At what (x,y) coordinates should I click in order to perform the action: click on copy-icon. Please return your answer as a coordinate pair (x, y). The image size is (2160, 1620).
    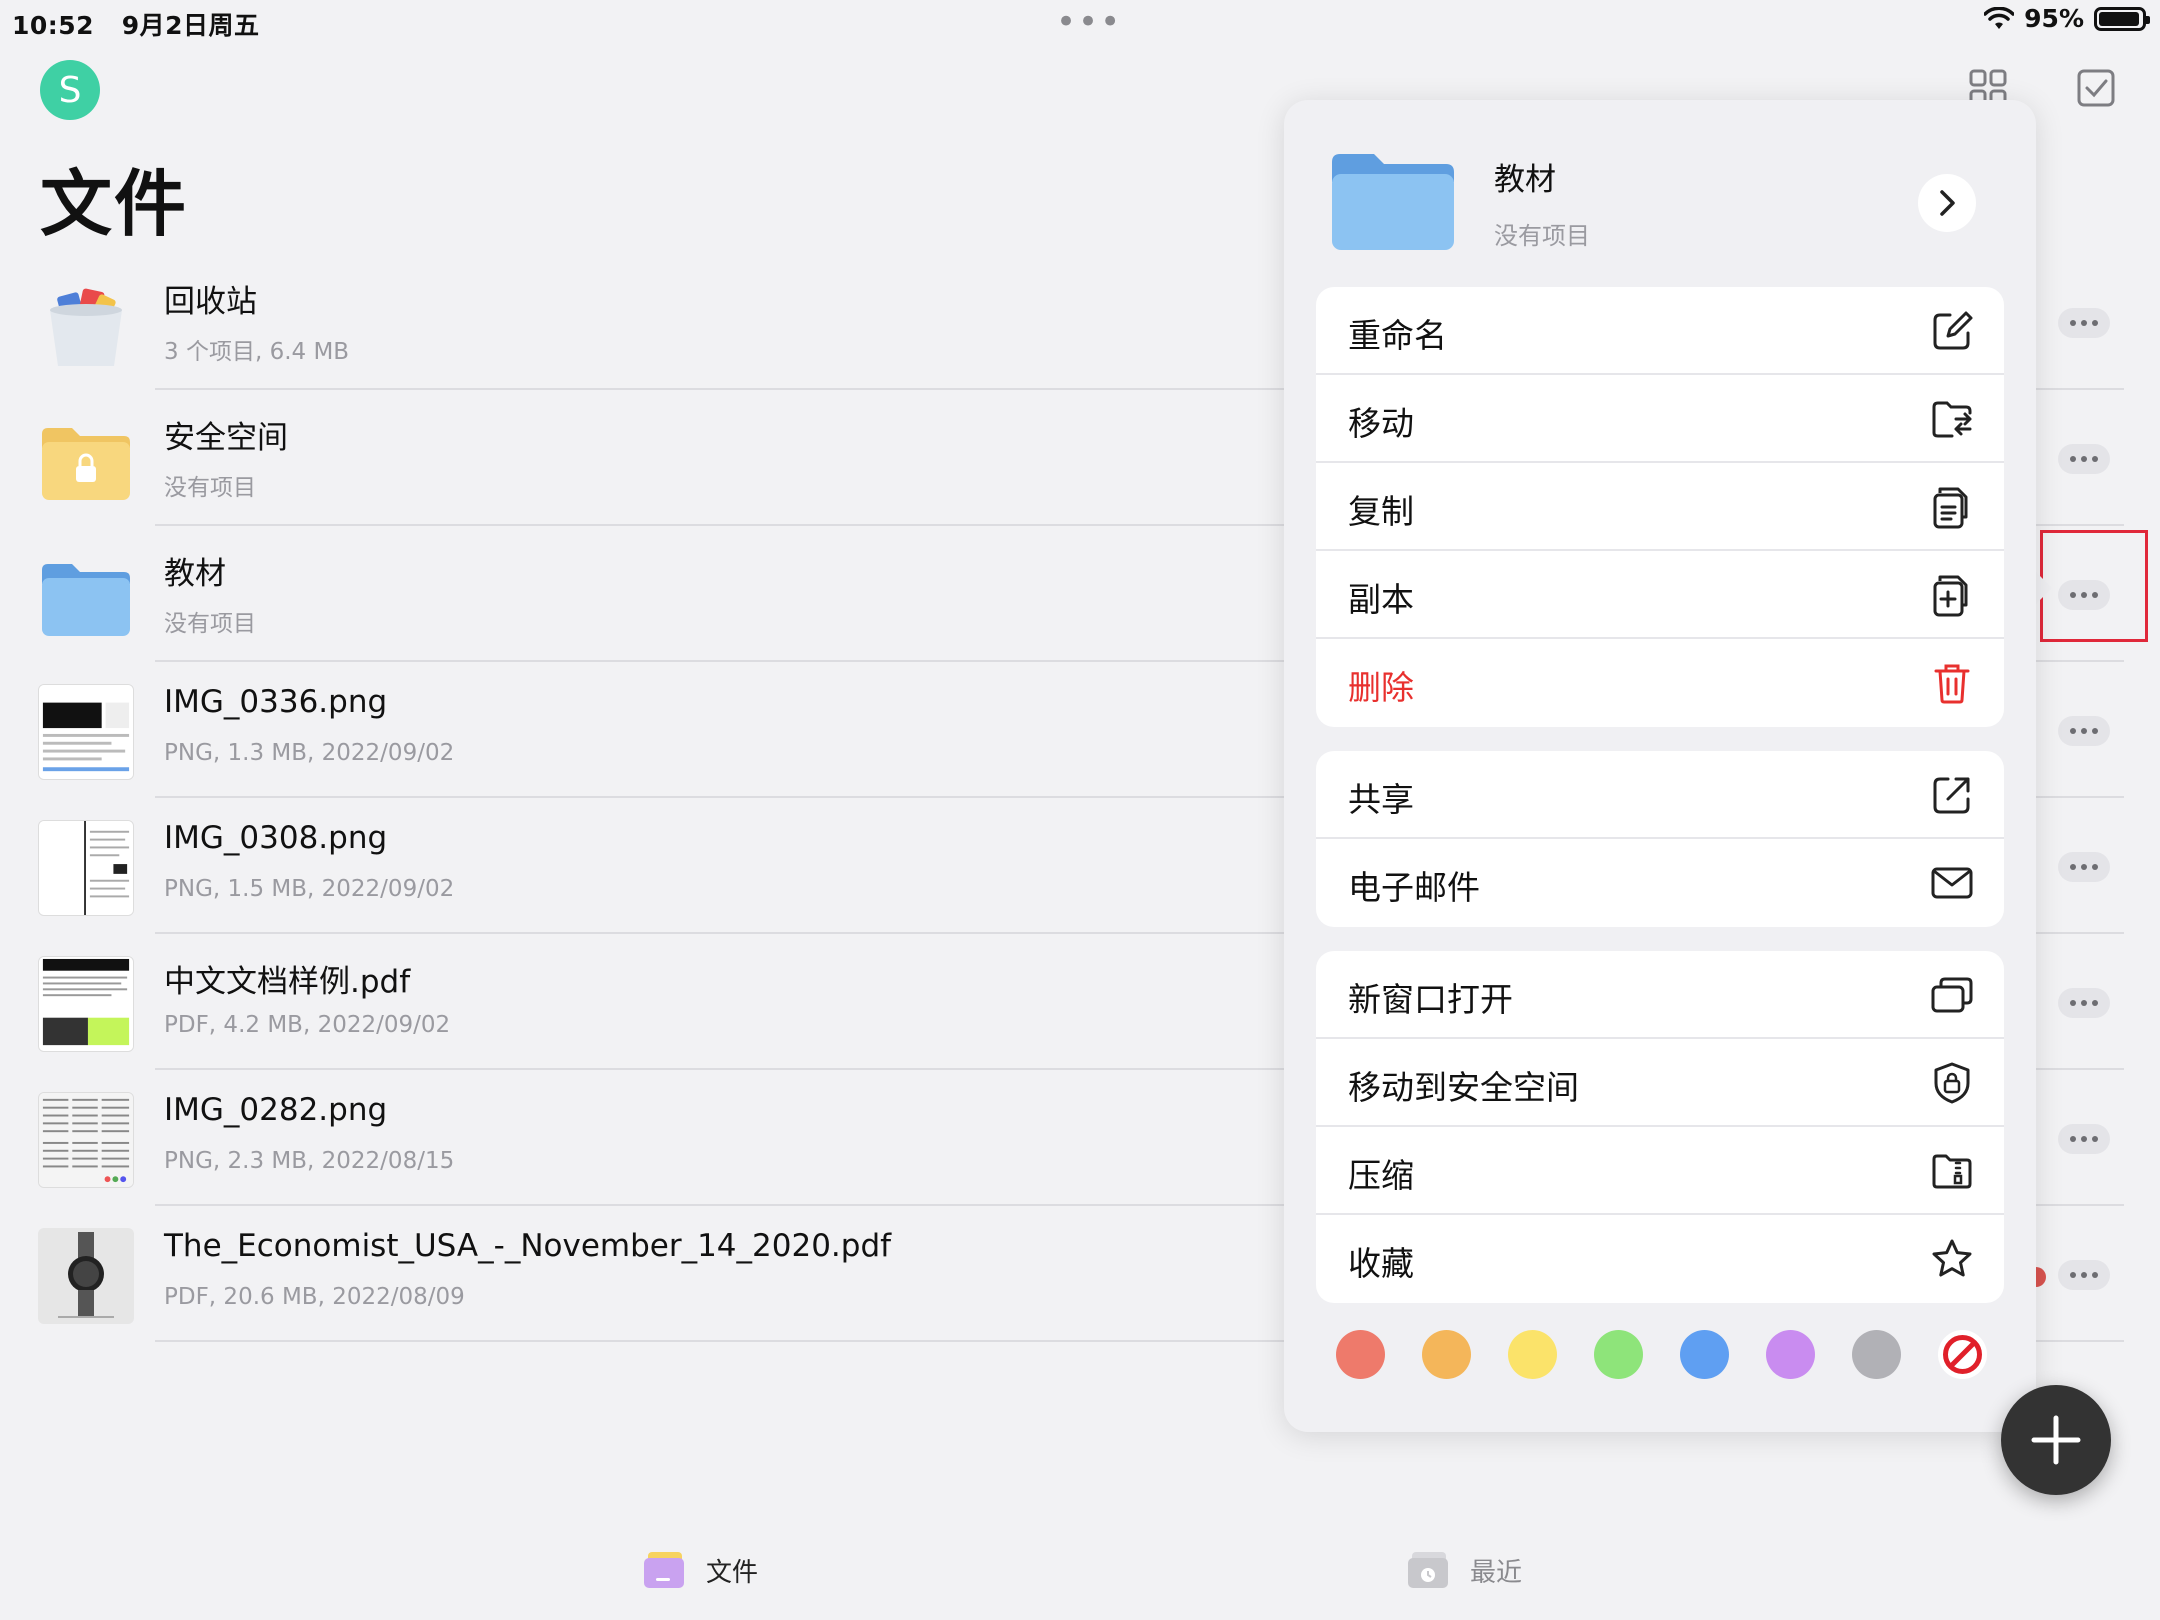
    Looking at the image, I should click on (1950, 508).